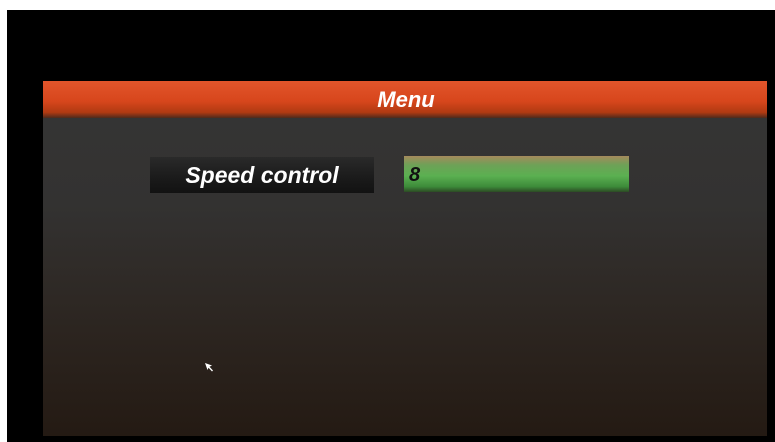 The image size is (775, 442). Describe the element at coordinates (209, 367) in the screenshot. I see `mouse-pointer-icon` at that location.